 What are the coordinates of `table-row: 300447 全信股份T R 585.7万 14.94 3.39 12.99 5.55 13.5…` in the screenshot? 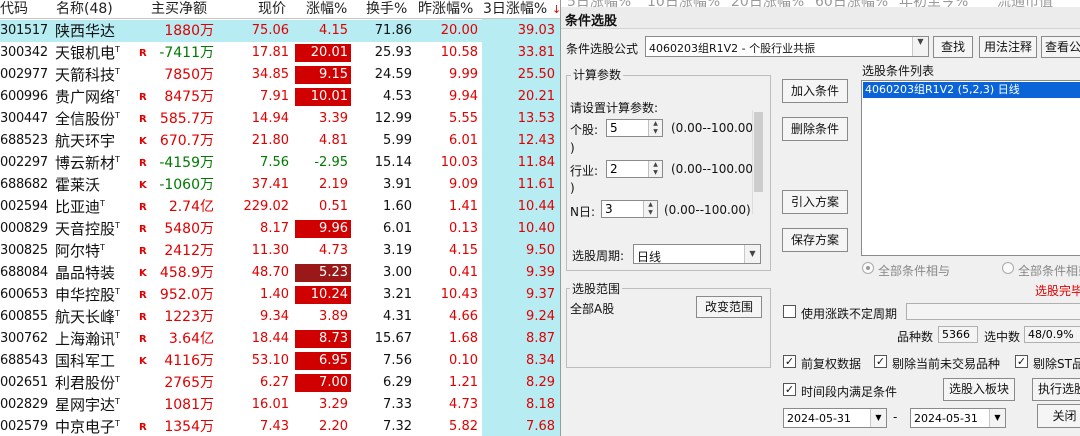 It's located at (280, 119).